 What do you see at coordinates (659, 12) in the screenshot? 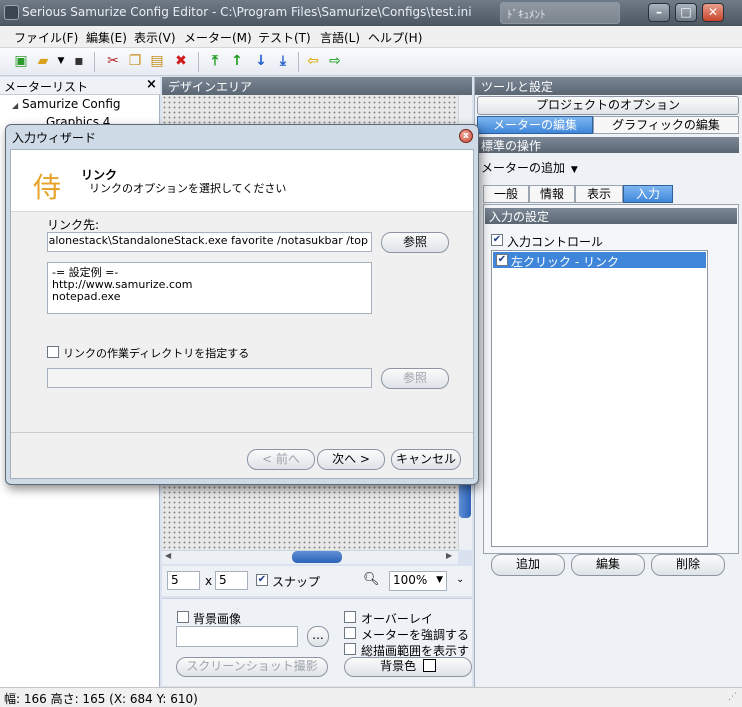
I see `minimize-button: –` at bounding box center [659, 12].